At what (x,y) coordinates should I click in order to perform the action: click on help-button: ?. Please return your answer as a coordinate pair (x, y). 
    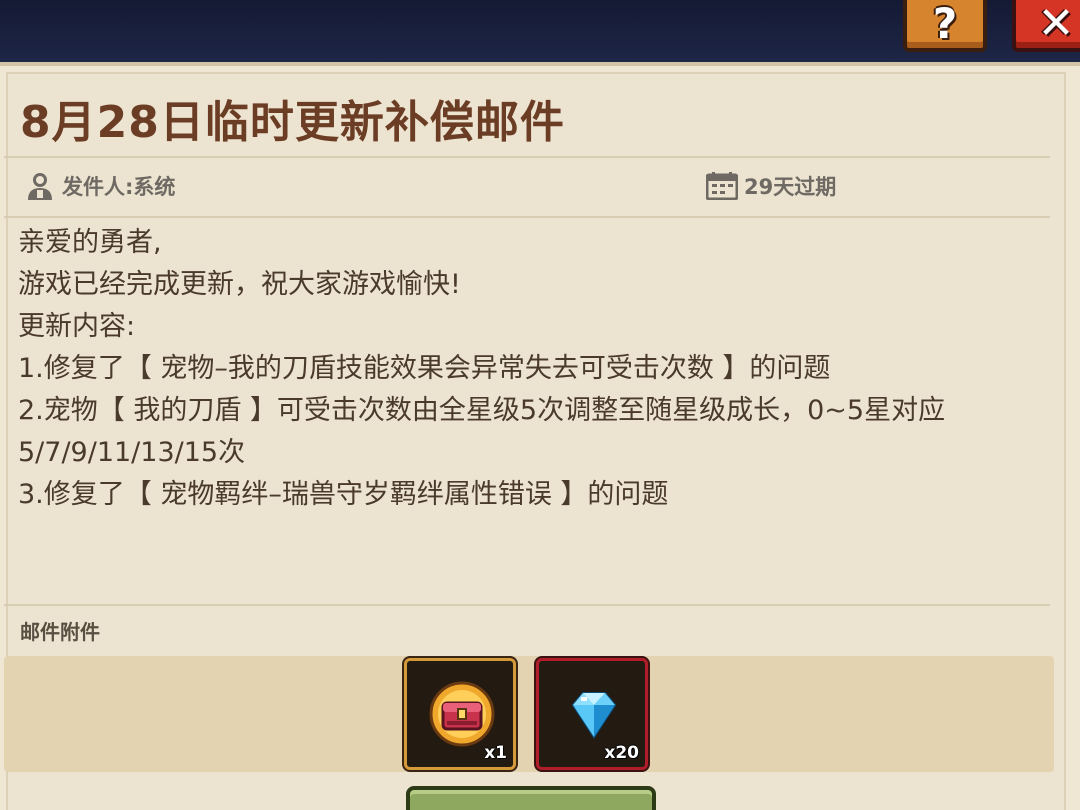
    Looking at the image, I should click on (945, 26).